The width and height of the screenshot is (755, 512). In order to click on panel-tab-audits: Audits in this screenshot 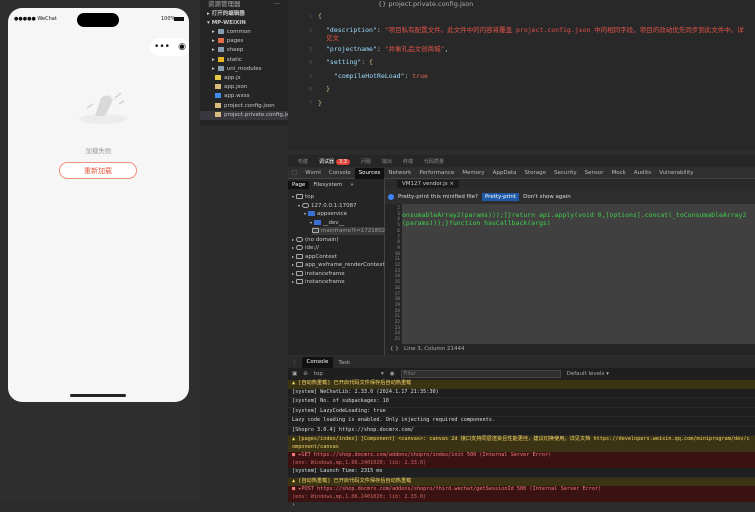, I will do `click(642, 173)`.